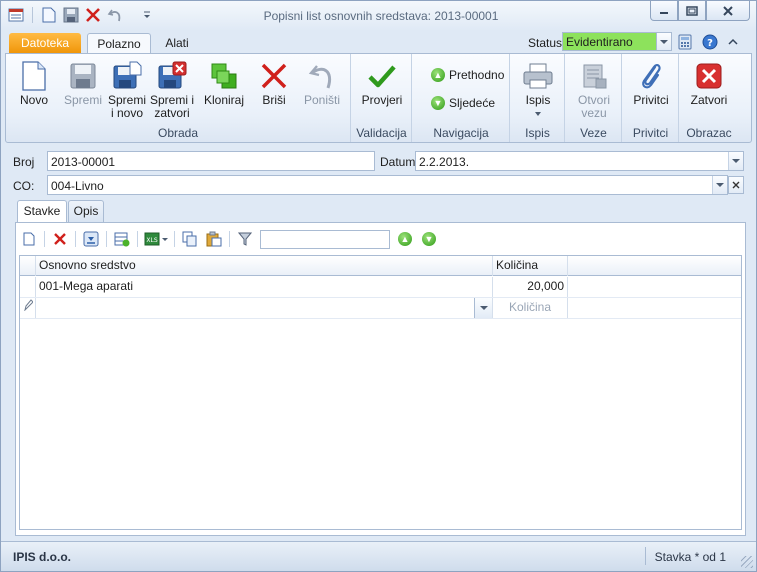 Image resolution: width=757 pixels, height=572 pixels. I want to click on brisi-button: Briši, so click(274, 82).